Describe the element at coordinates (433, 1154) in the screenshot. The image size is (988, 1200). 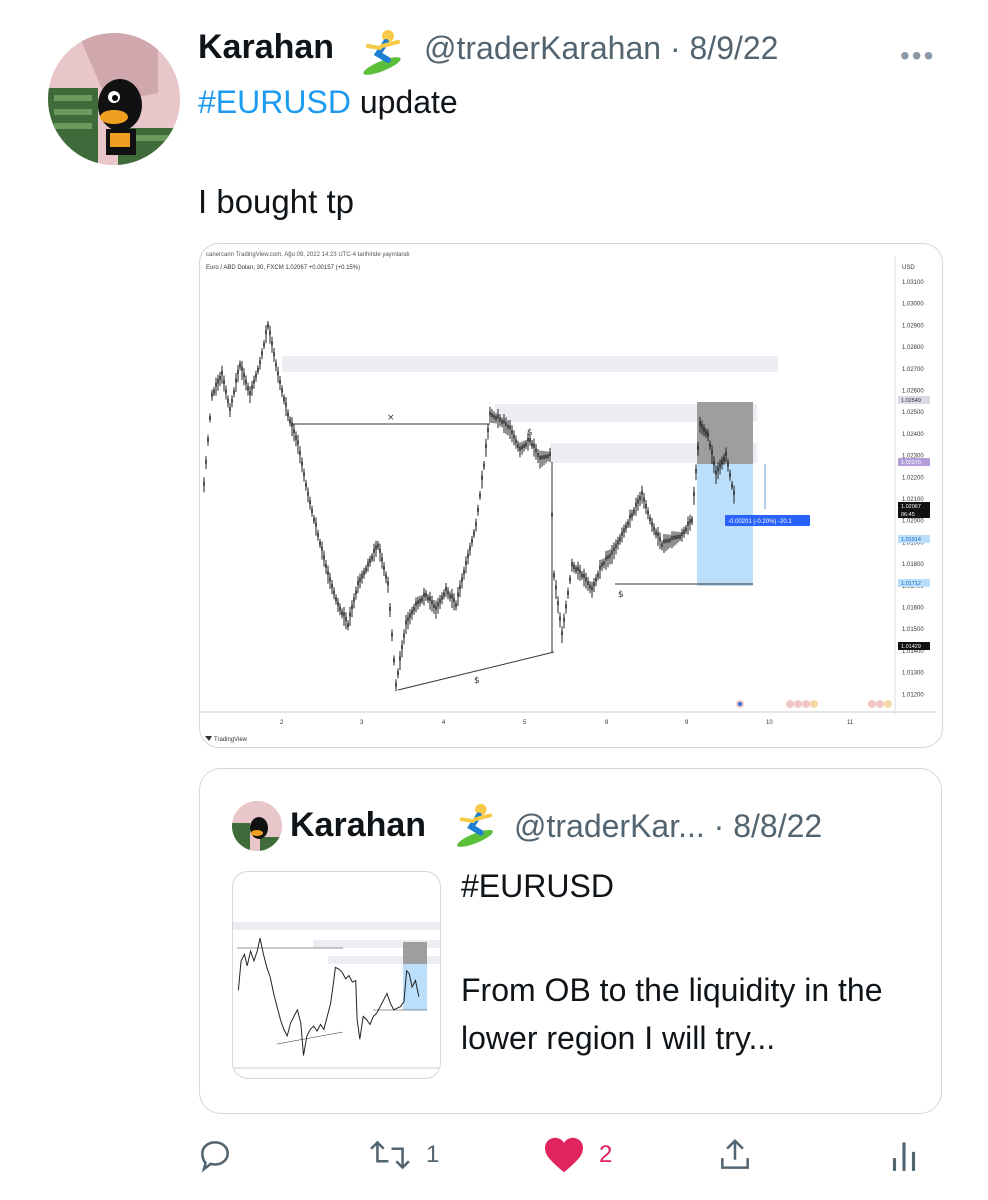
I see `retweet-count: 1` at that location.